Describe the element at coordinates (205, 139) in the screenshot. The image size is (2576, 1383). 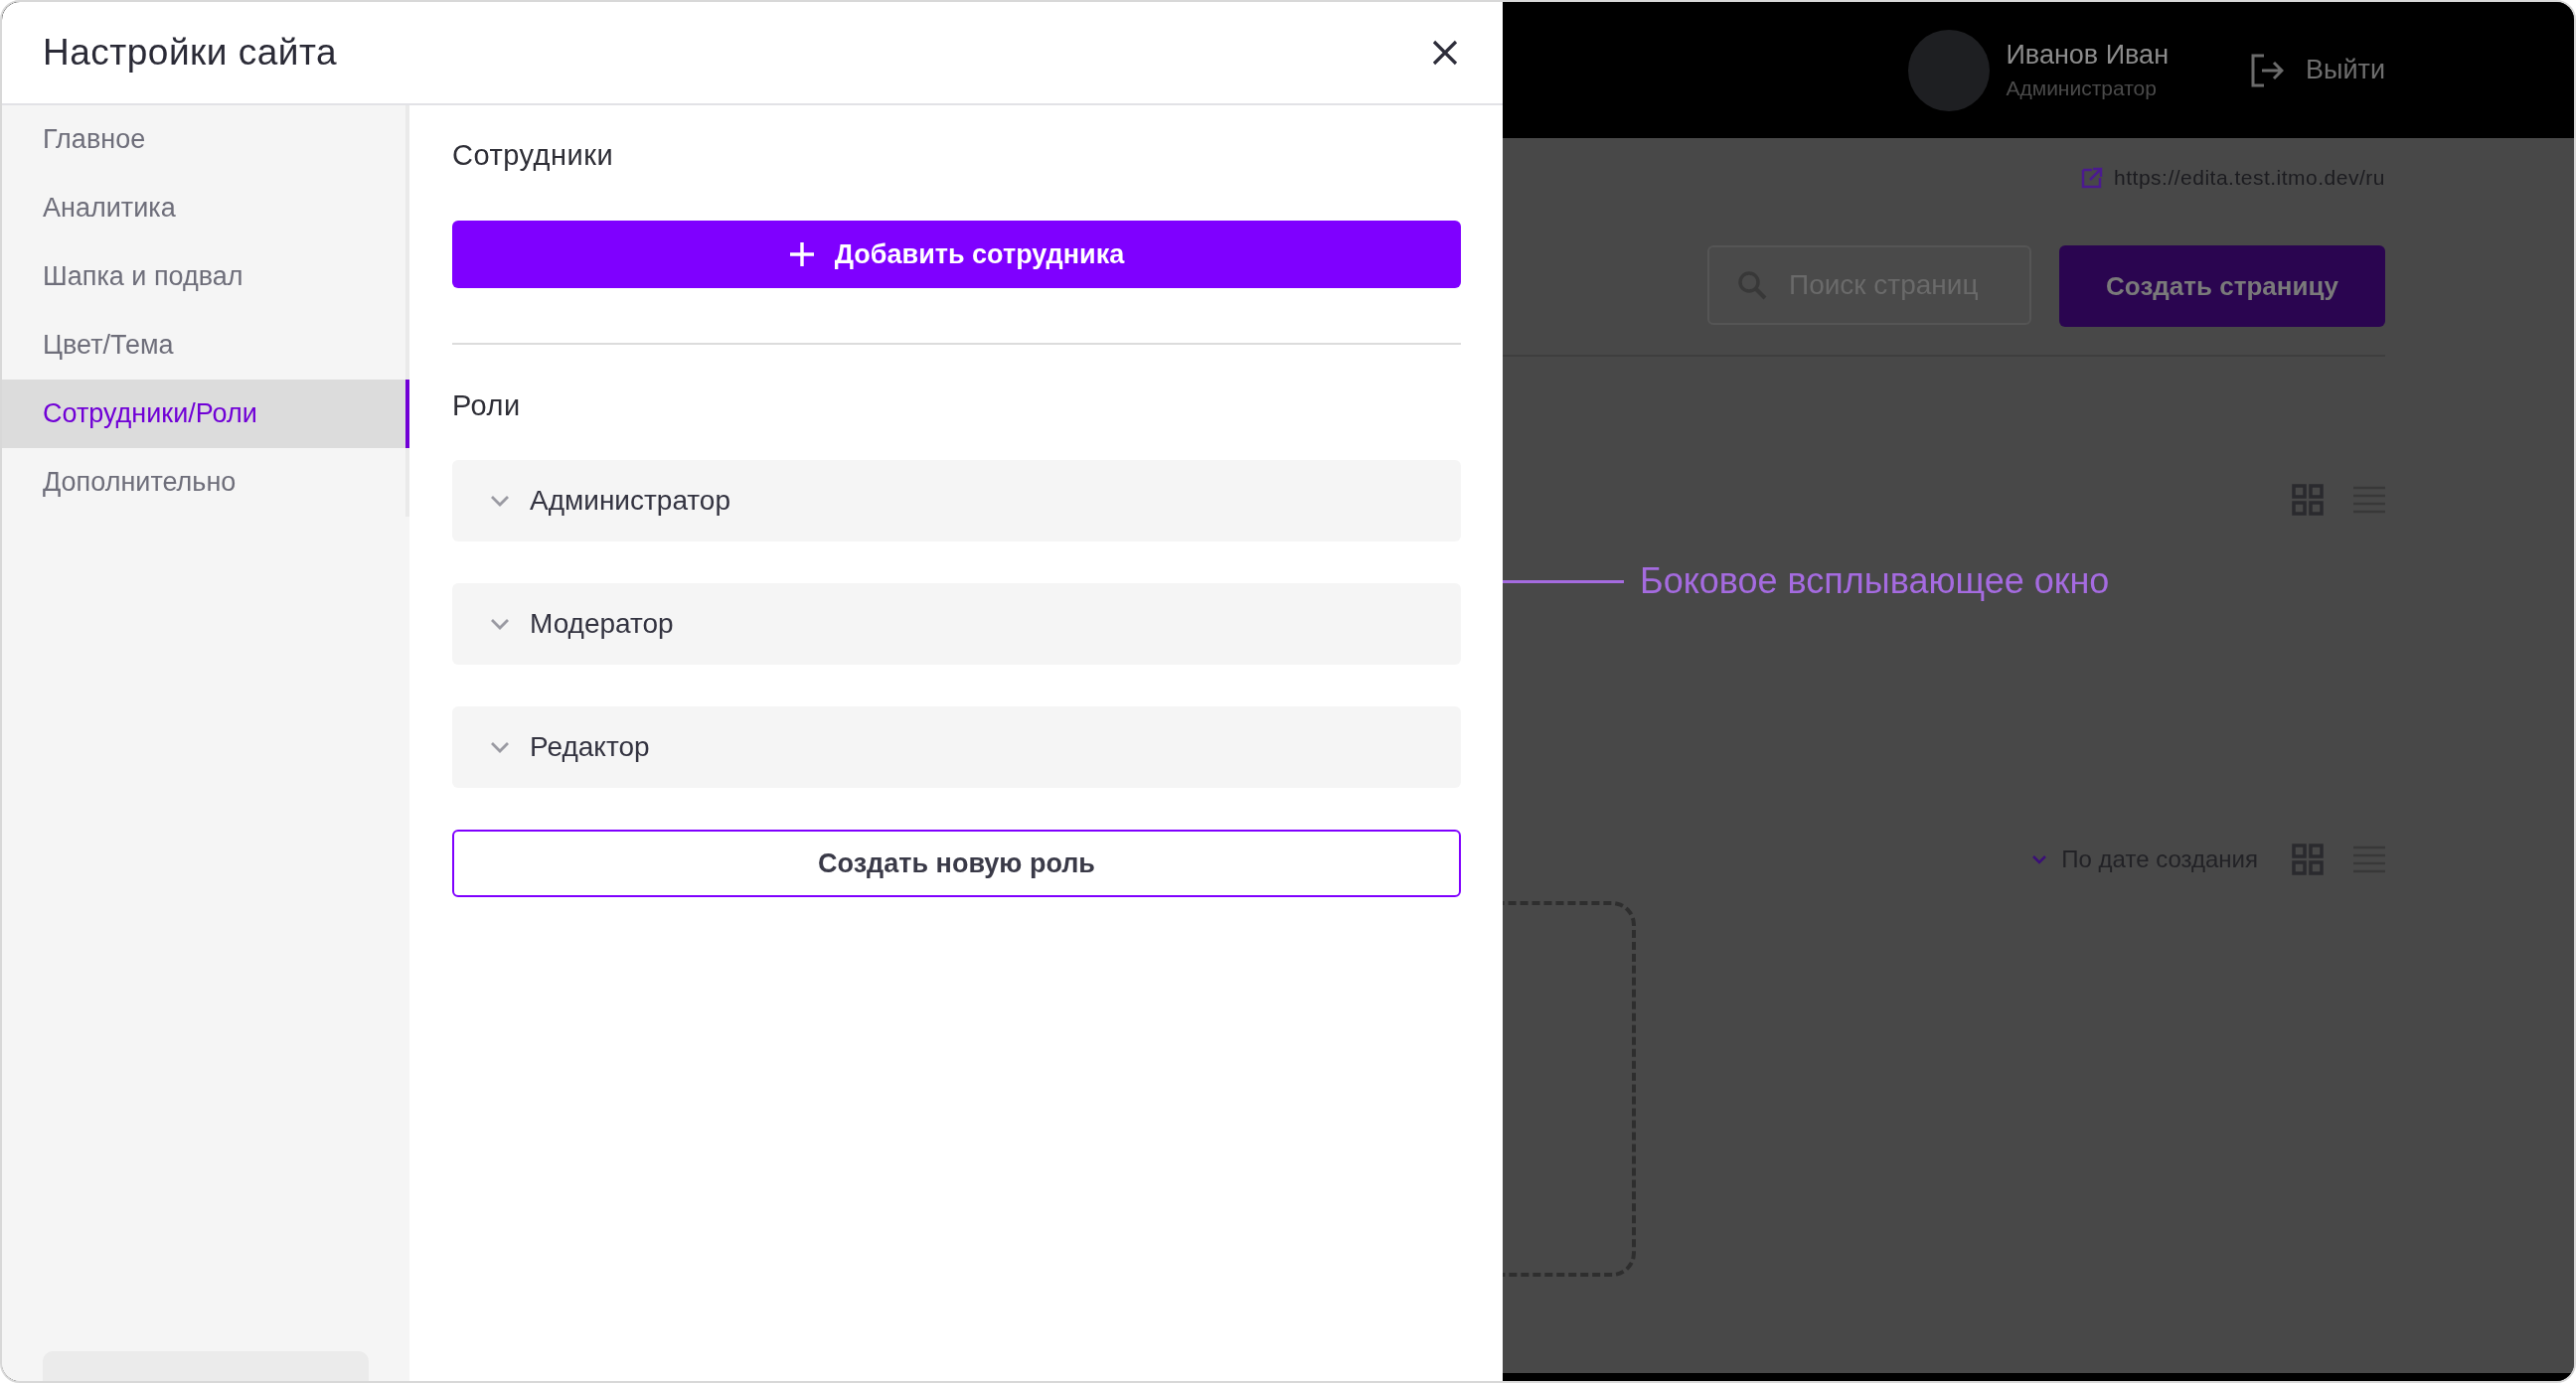
I see `sidebar-item: Главное` at that location.